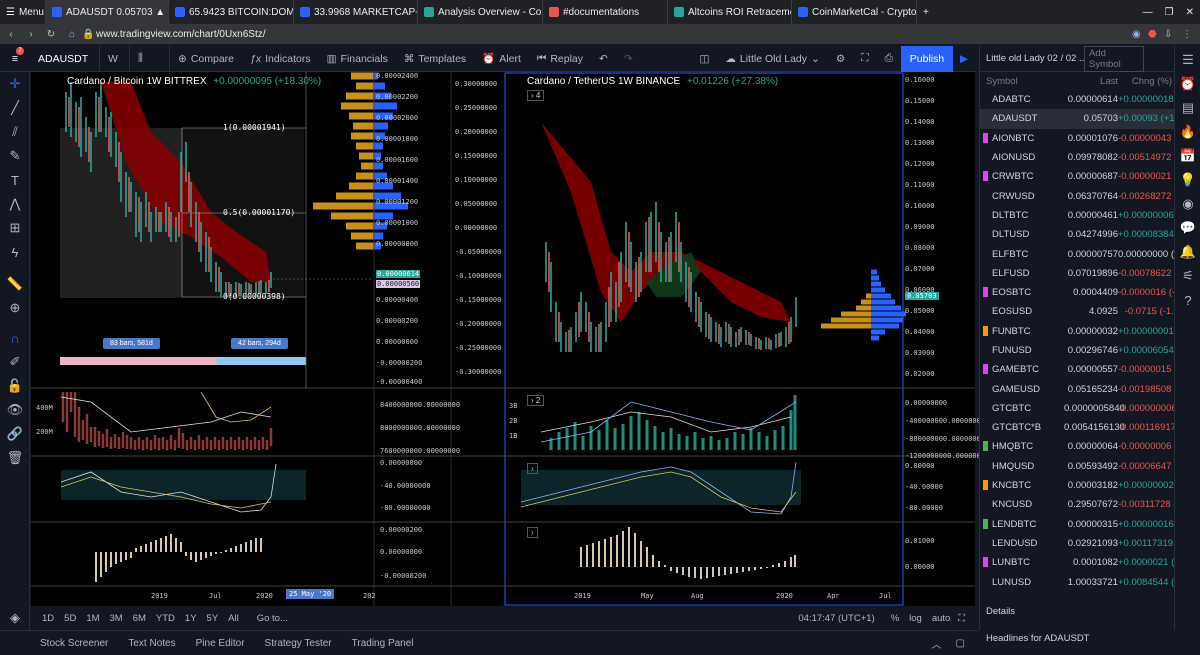 This screenshot has height=655, width=1200. I want to click on tv-menu-button: ≡ 7, so click(15, 59).